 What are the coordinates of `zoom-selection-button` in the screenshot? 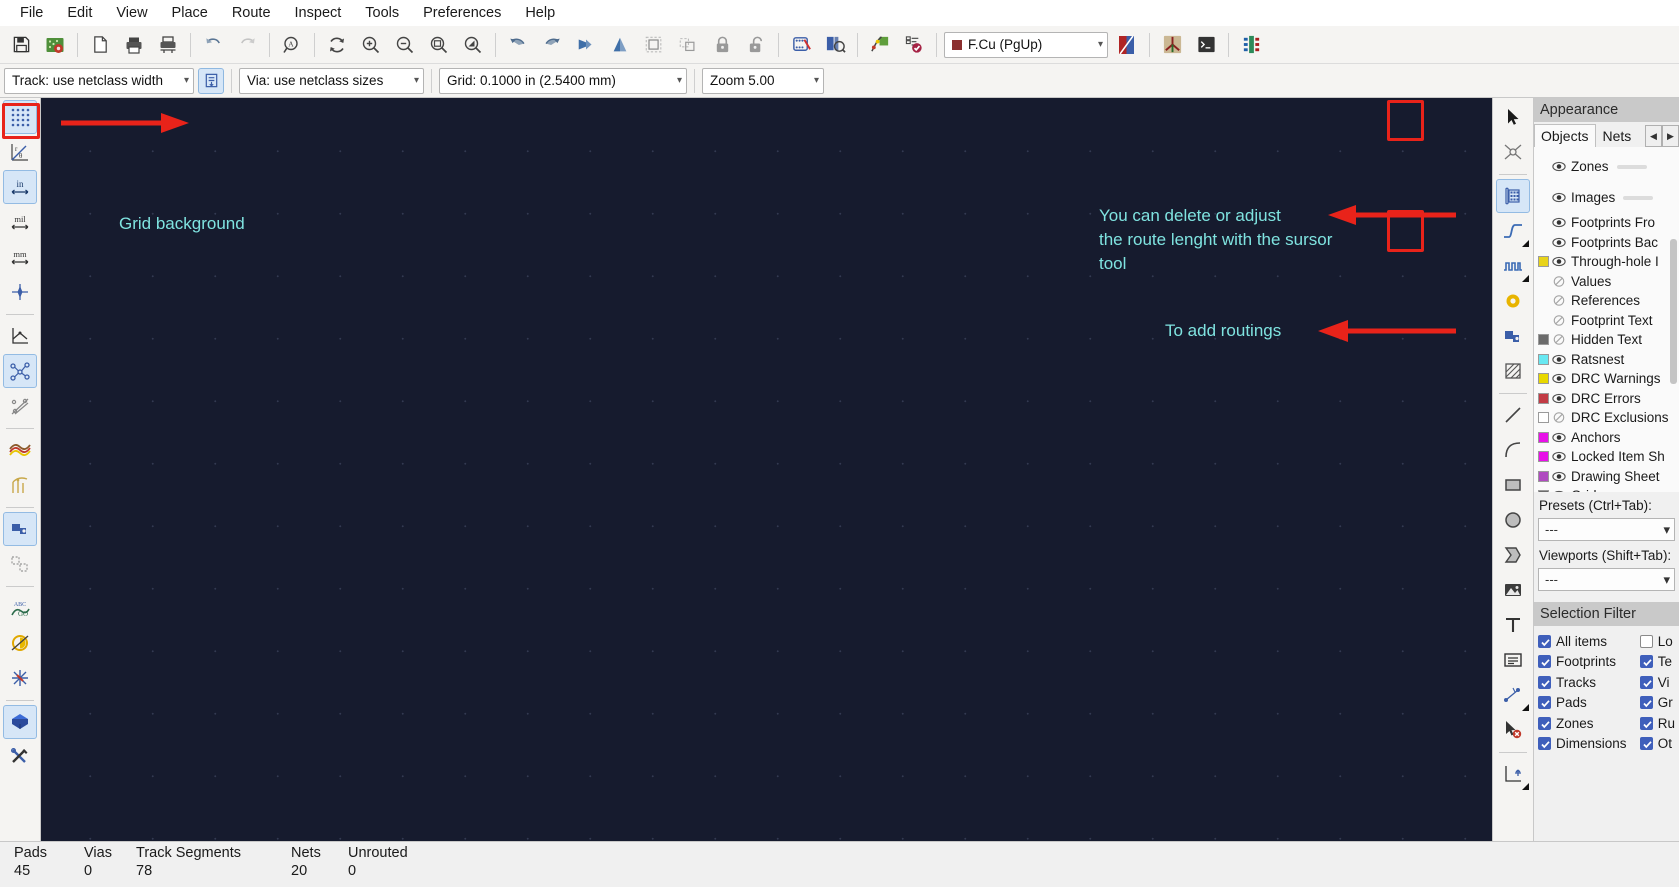 It's located at (473, 45).